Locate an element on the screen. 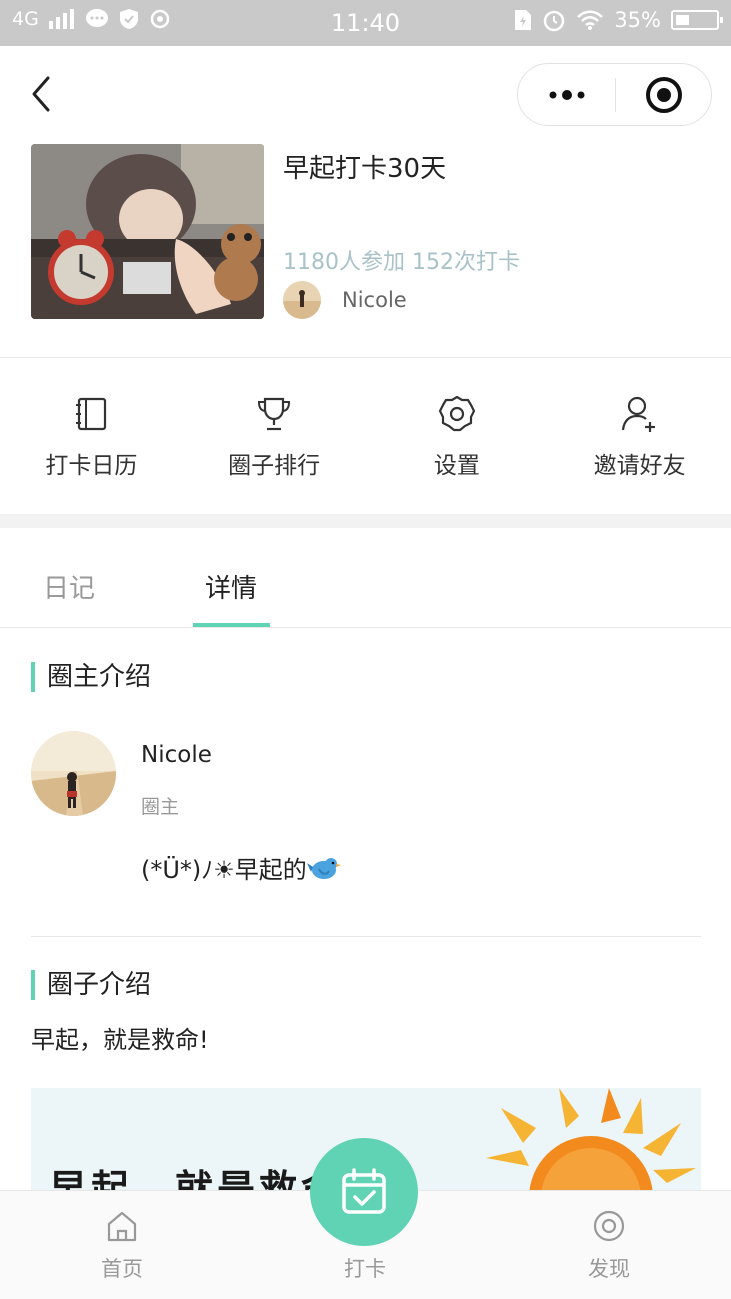 The height and width of the screenshot is (1299, 731). mini-program-capsule is located at coordinates (614, 94).